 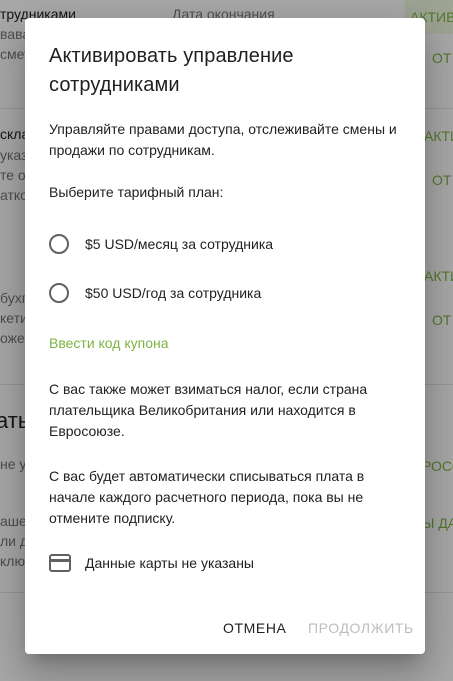 I want to click on credit-card-icon, so click(x=60, y=563).